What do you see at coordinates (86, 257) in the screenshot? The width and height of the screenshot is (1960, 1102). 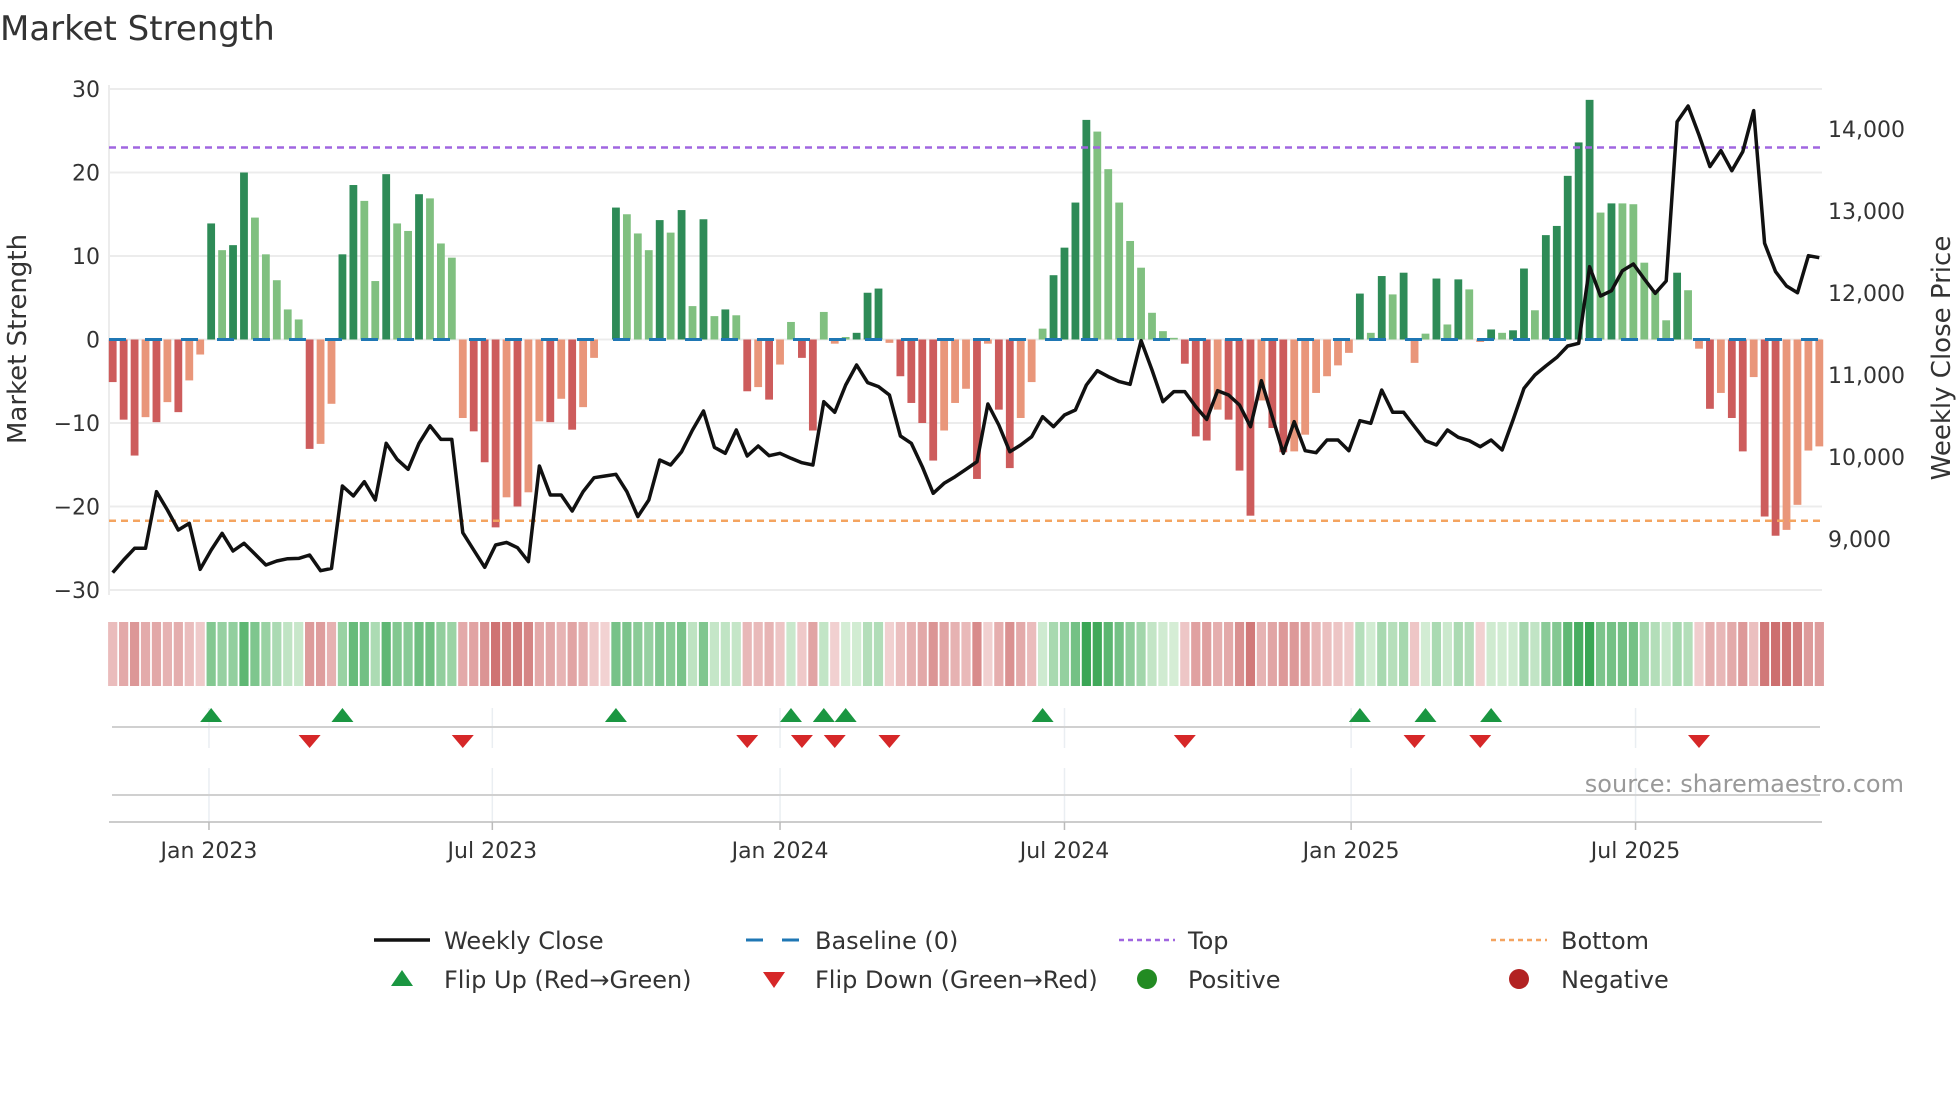 I see `y-tick-label: 10` at bounding box center [86, 257].